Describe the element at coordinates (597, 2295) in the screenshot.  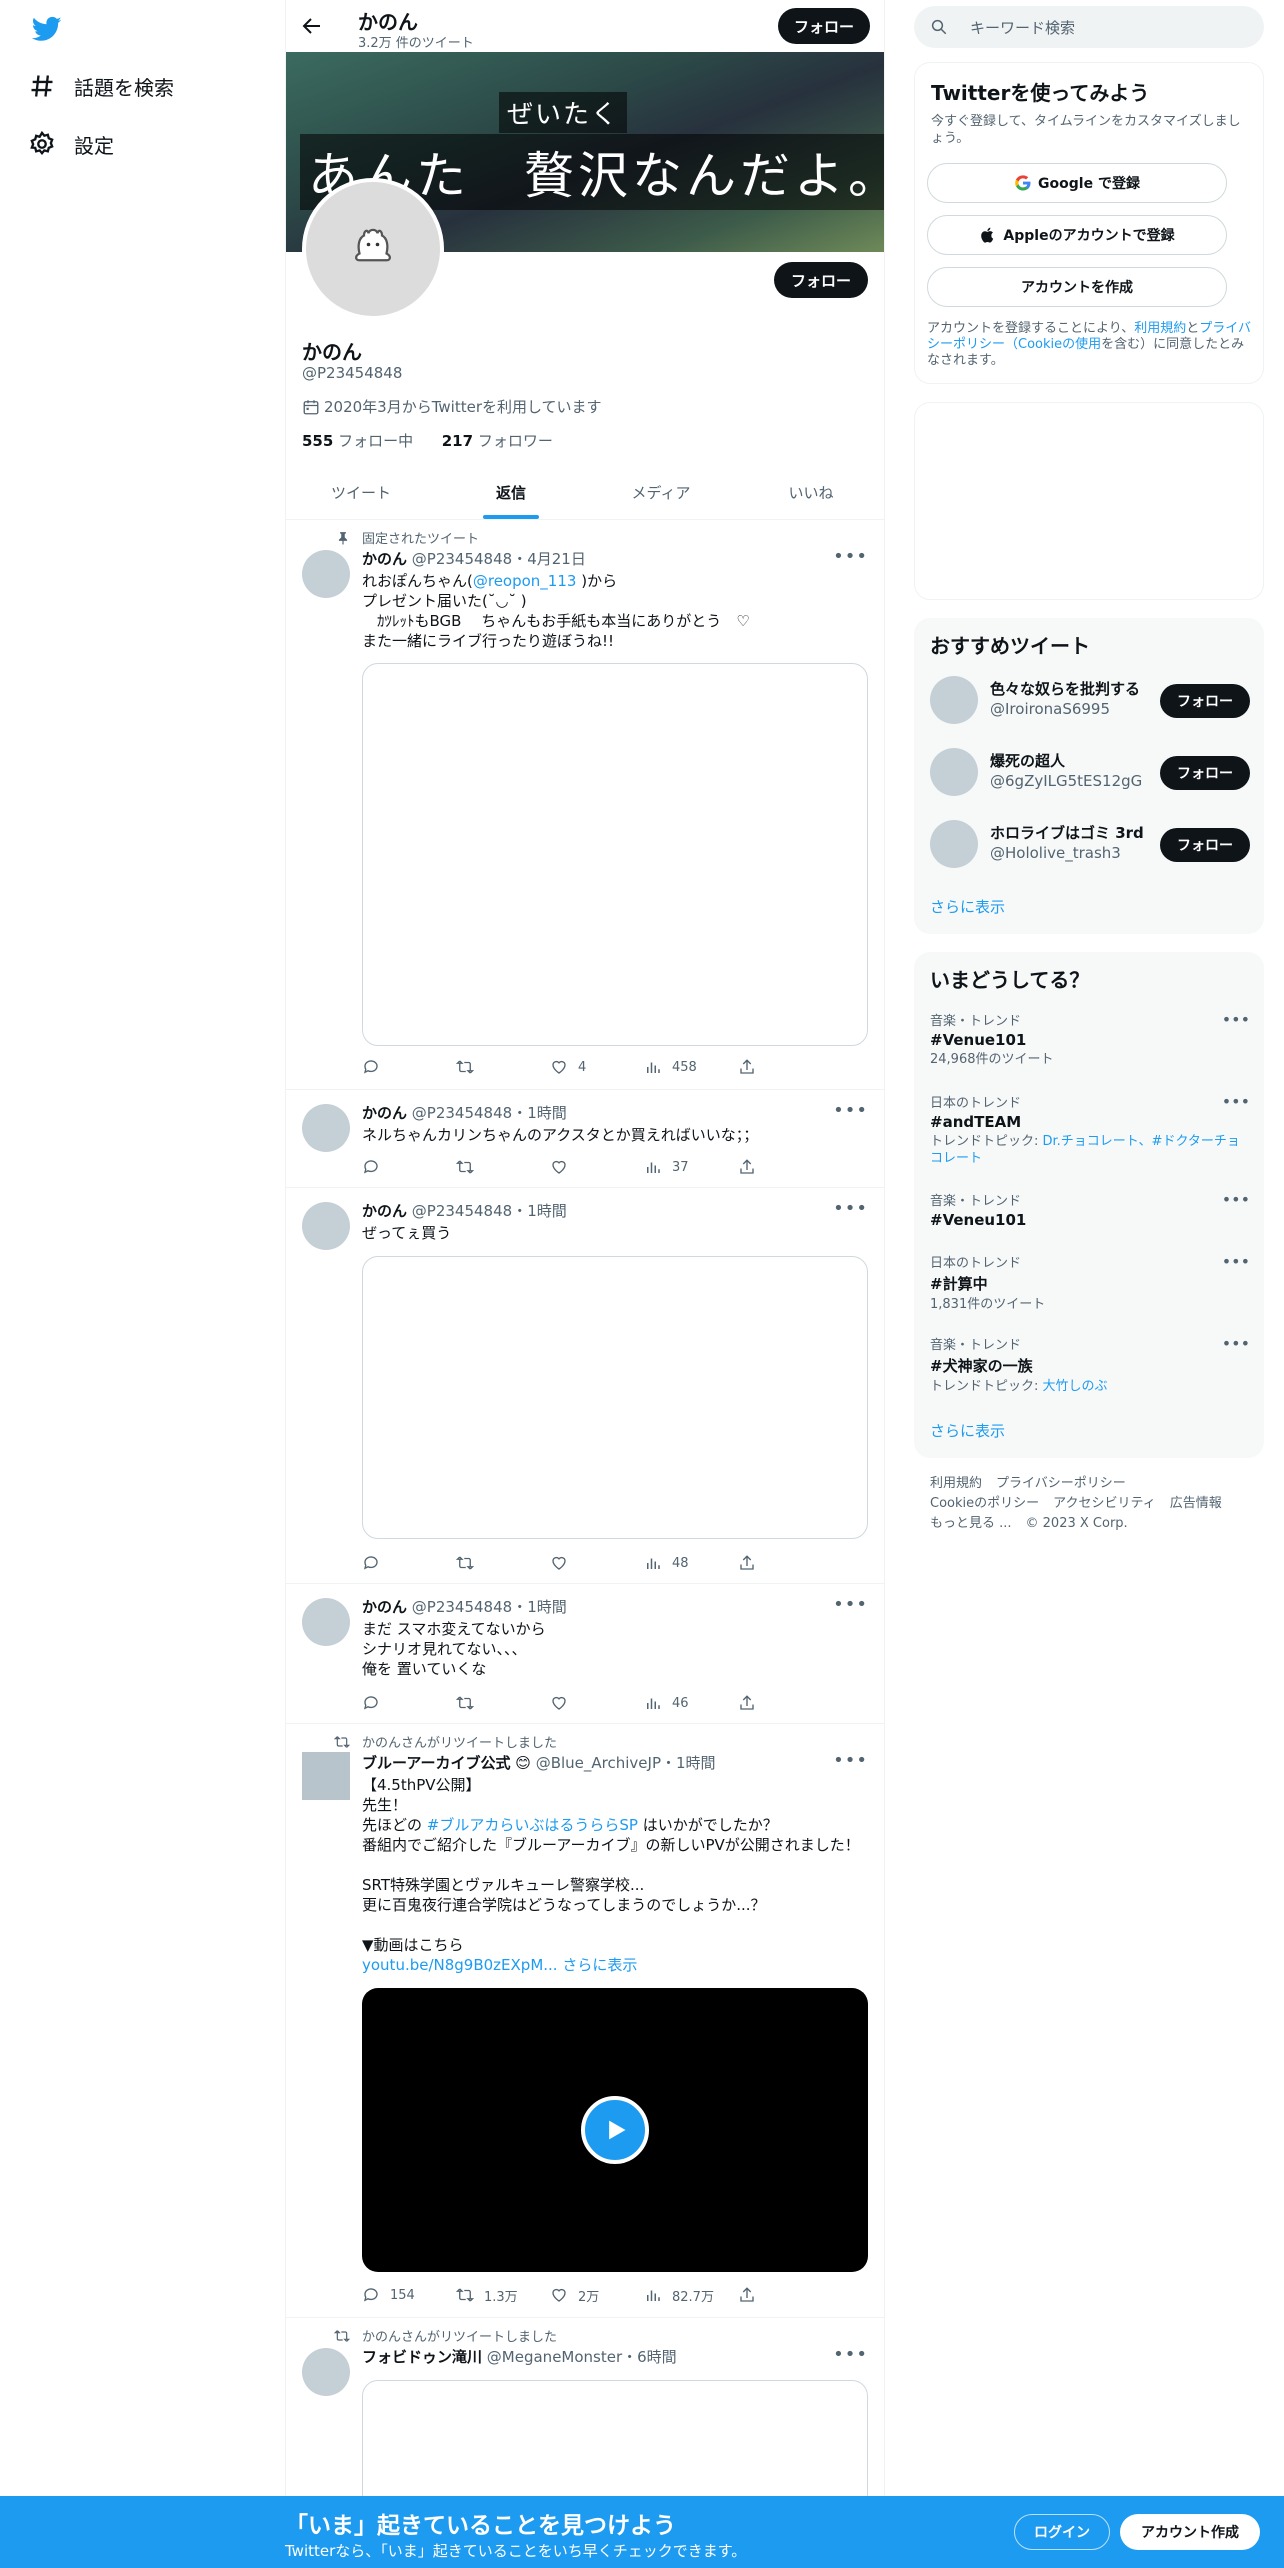
I see `like-button: 2万` at that location.